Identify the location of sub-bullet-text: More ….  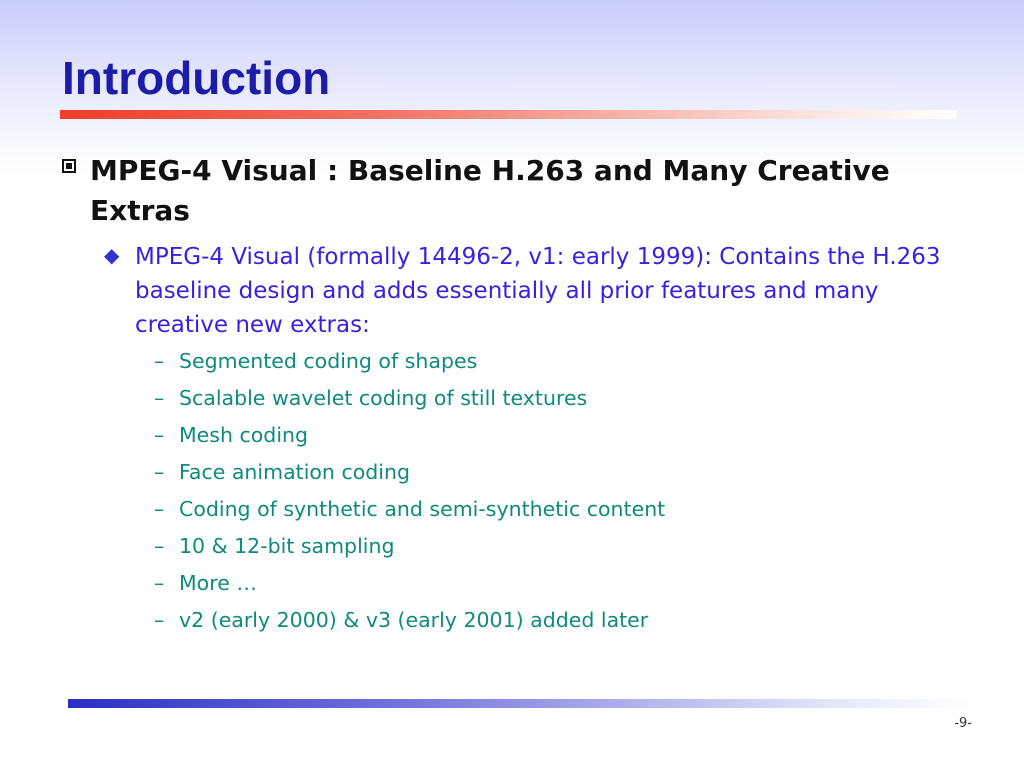
(218, 583).